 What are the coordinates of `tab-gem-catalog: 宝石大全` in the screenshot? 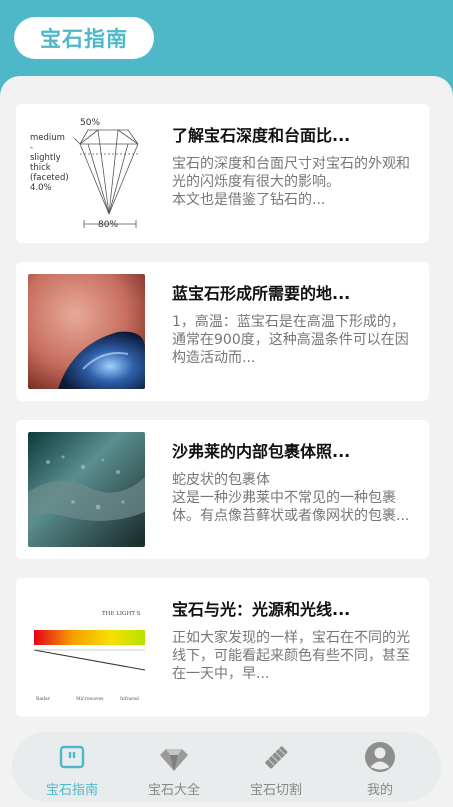 It's located at (174, 767).